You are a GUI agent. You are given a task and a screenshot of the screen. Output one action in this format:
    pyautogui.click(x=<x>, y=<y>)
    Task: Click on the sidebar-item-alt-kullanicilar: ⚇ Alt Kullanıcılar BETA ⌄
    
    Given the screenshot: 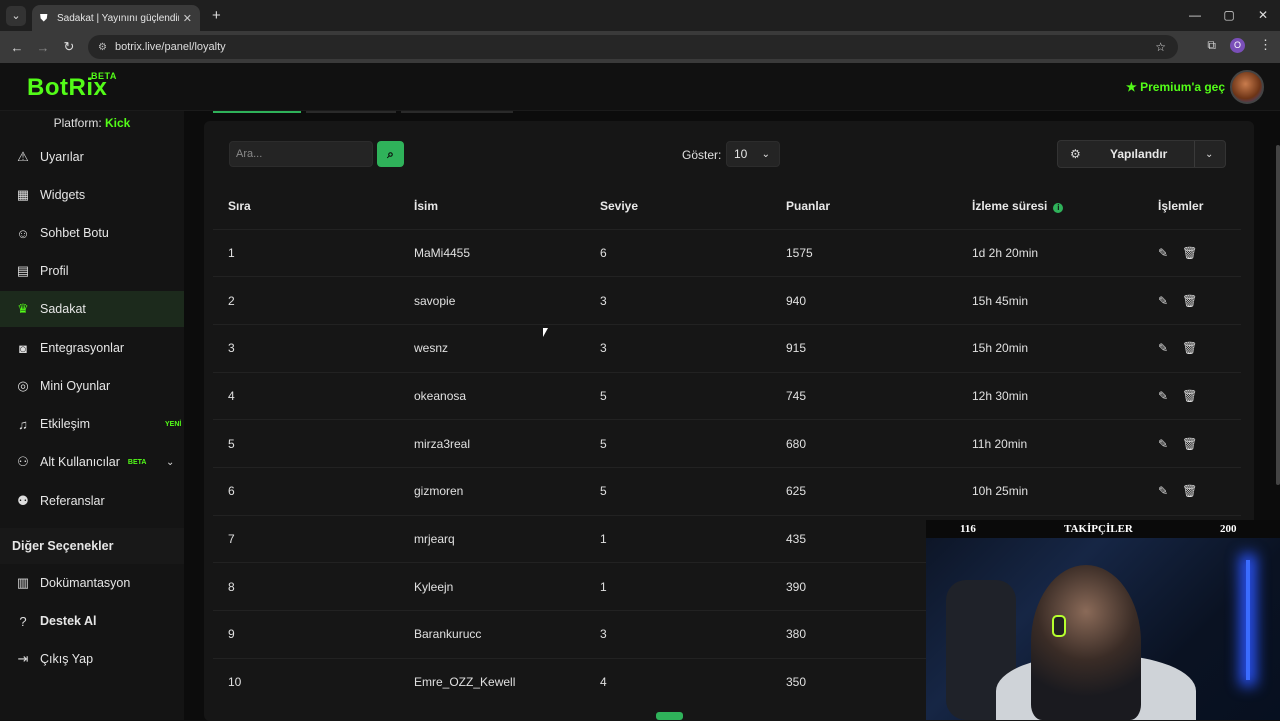 What is the action you would take?
    pyautogui.click(x=92, y=462)
    